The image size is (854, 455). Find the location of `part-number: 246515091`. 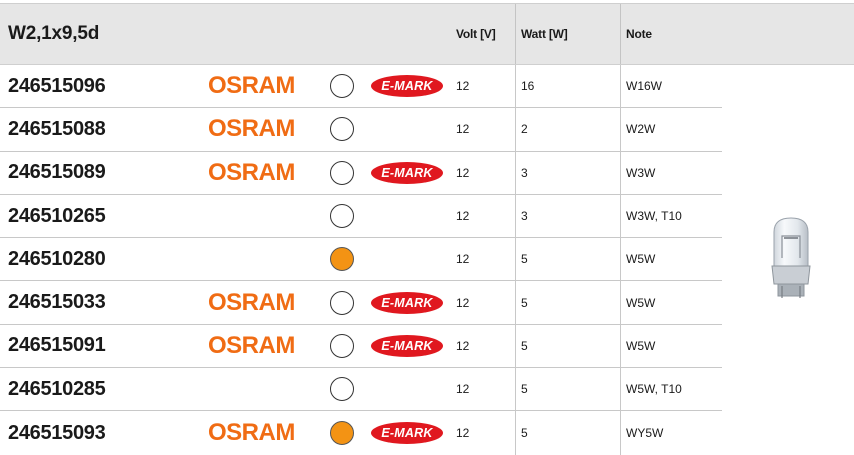

part-number: 246515091 is located at coordinates (57, 345).